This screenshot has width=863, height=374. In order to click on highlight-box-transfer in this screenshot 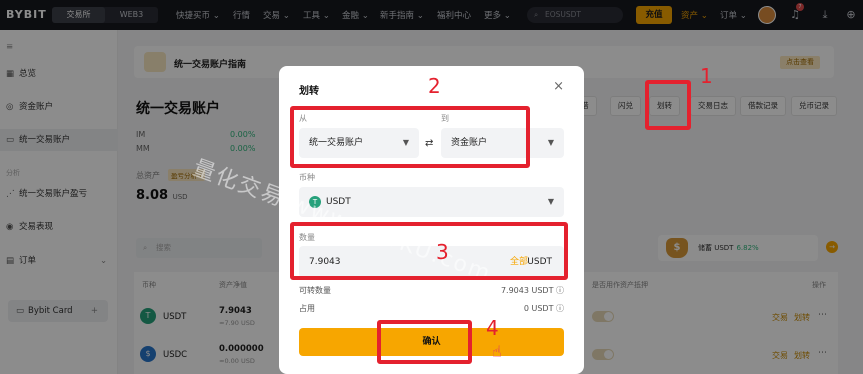, I will do `click(668, 105)`.